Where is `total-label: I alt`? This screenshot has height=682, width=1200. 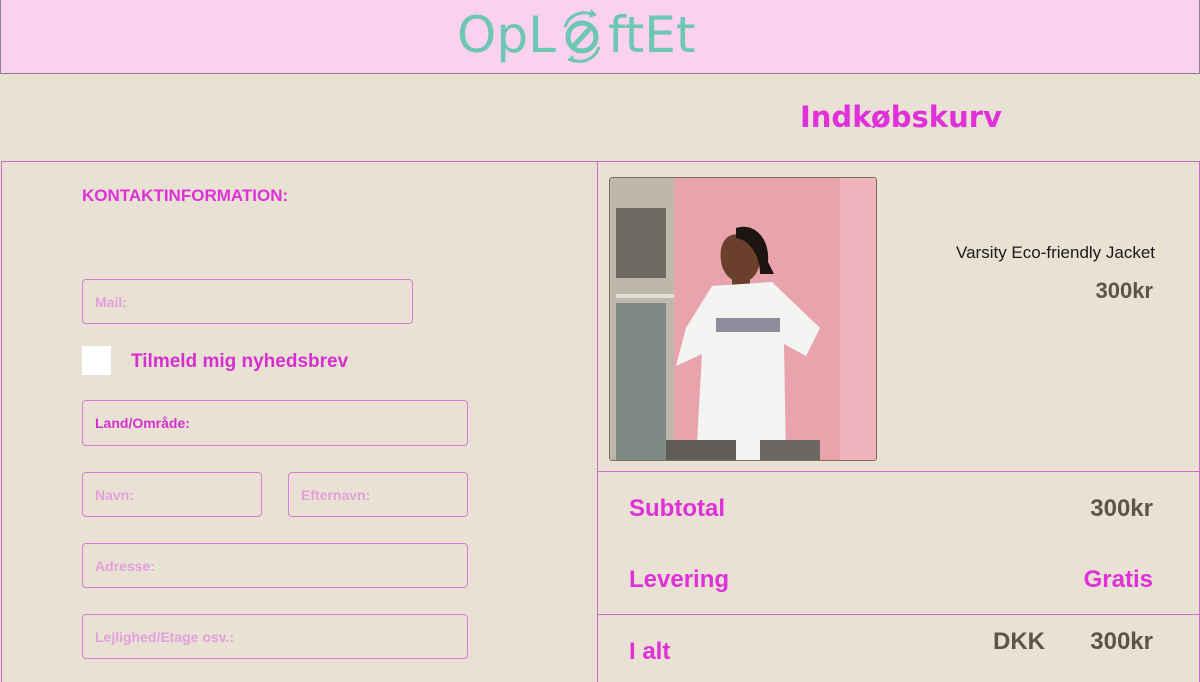
total-label: I alt is located at coordinates (650, 651).